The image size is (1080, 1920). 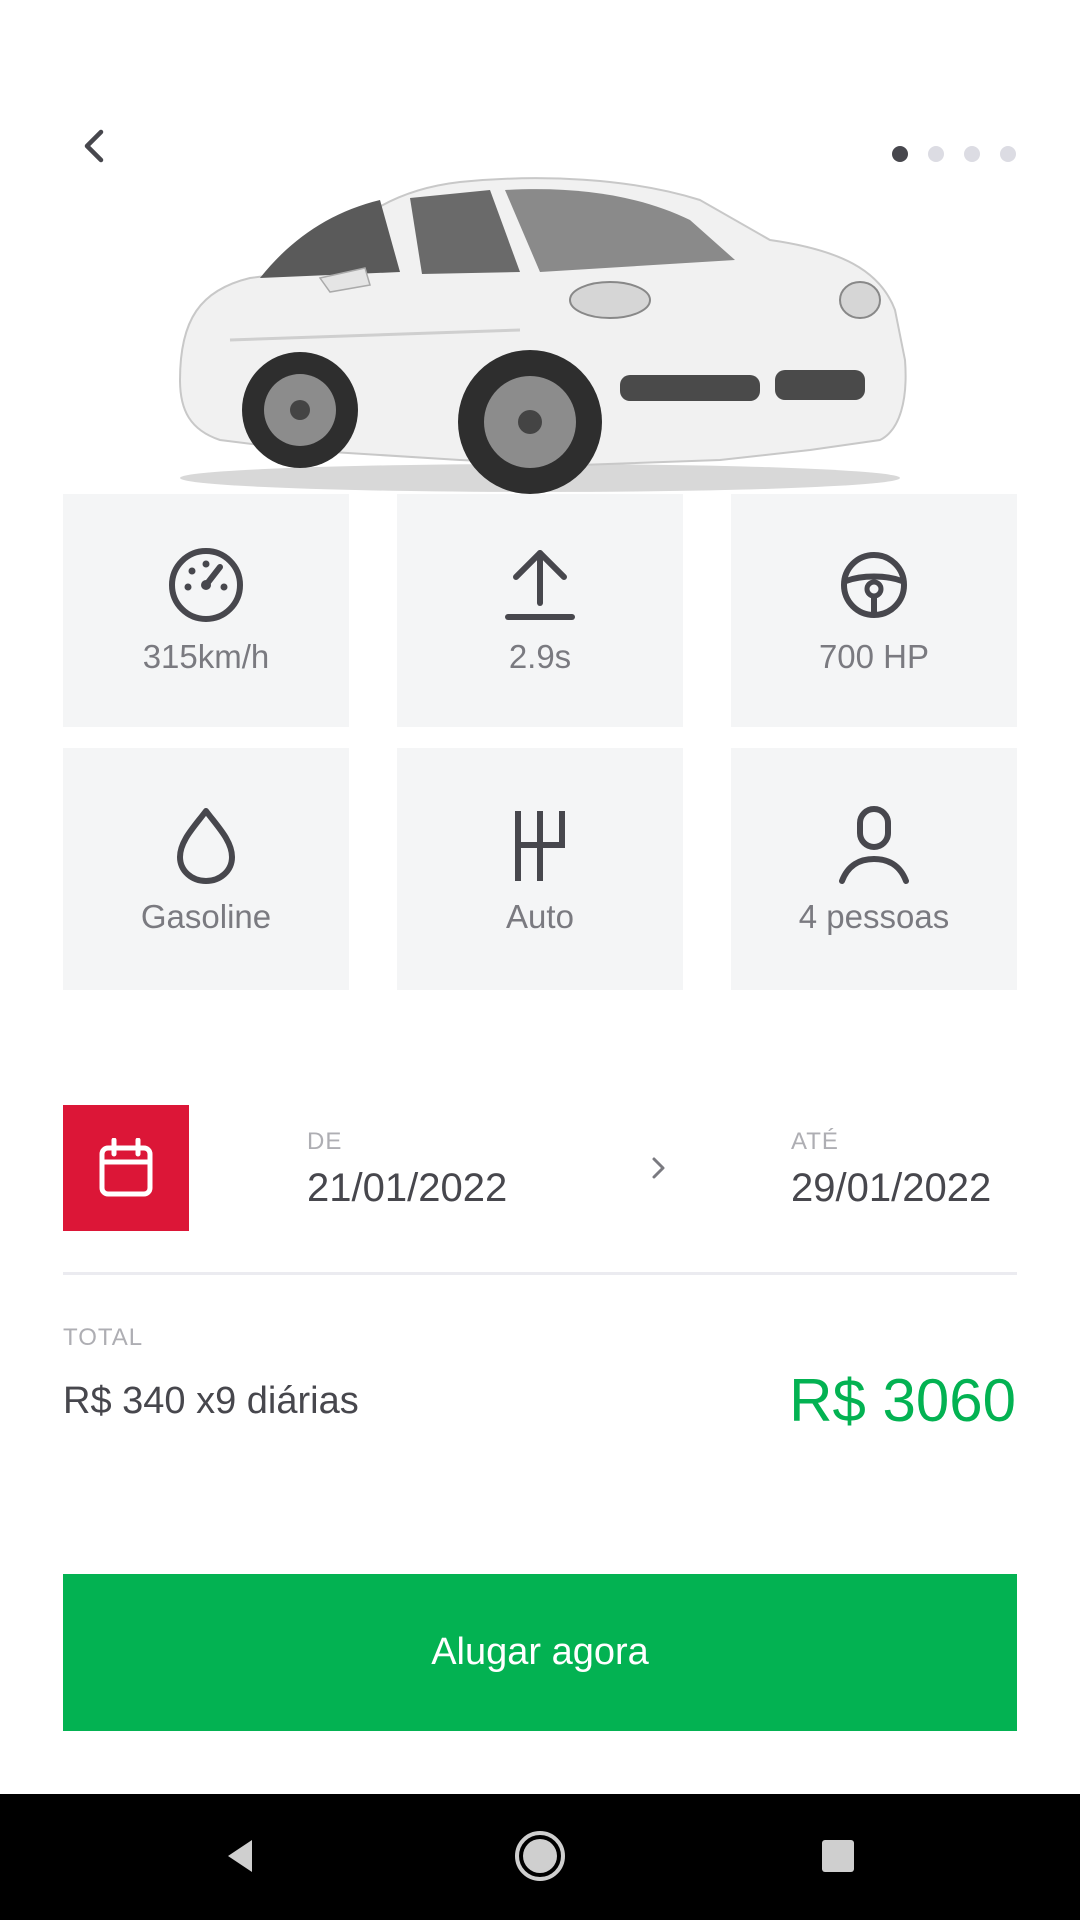 I want to click on start-date-label: DE, so click(x=325, y=1141).